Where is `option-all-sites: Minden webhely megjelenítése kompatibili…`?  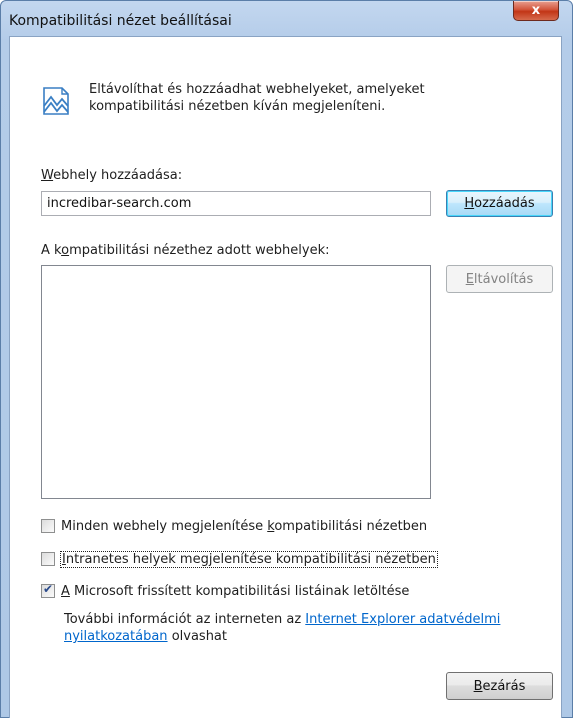 option-all-sites: Minden webhely megjelenítése kompatibili… is located at coordinates (234, 526).